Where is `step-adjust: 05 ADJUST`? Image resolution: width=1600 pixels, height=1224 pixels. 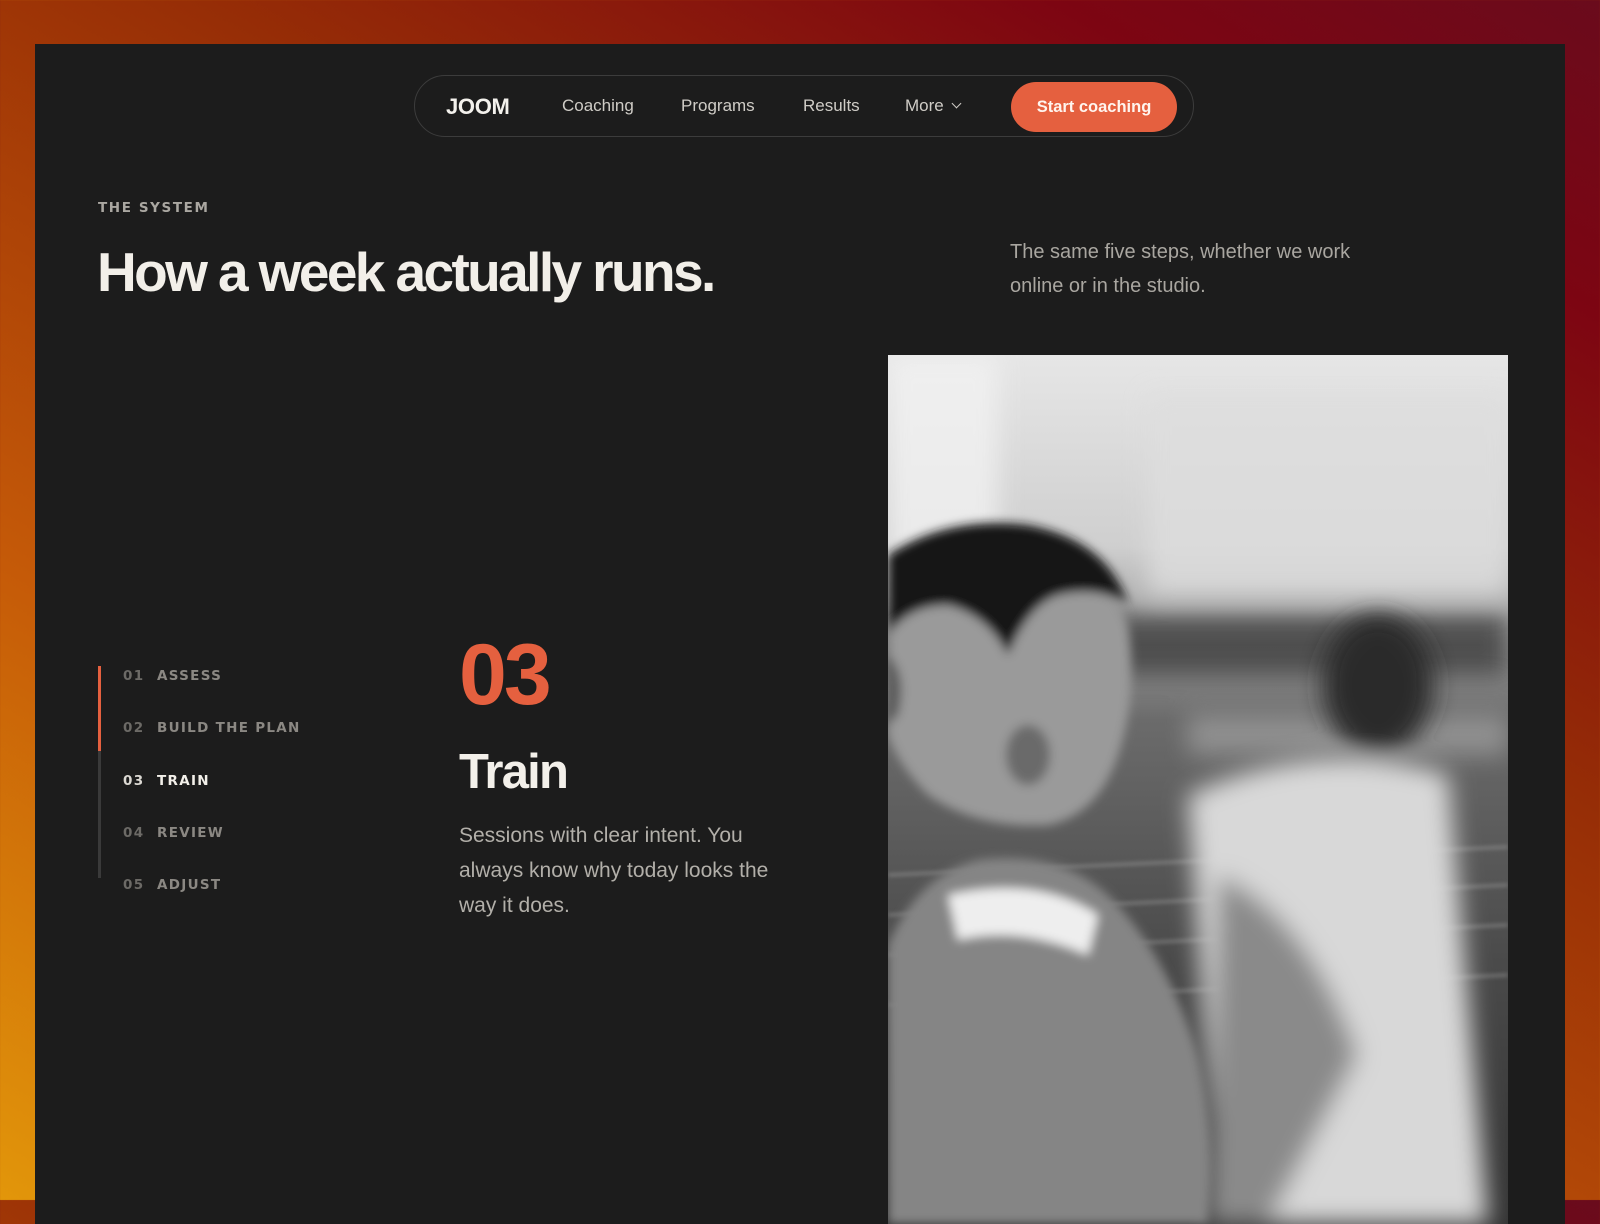 step-adjust: 05 ADJUST is located at coordinates (172, 885).